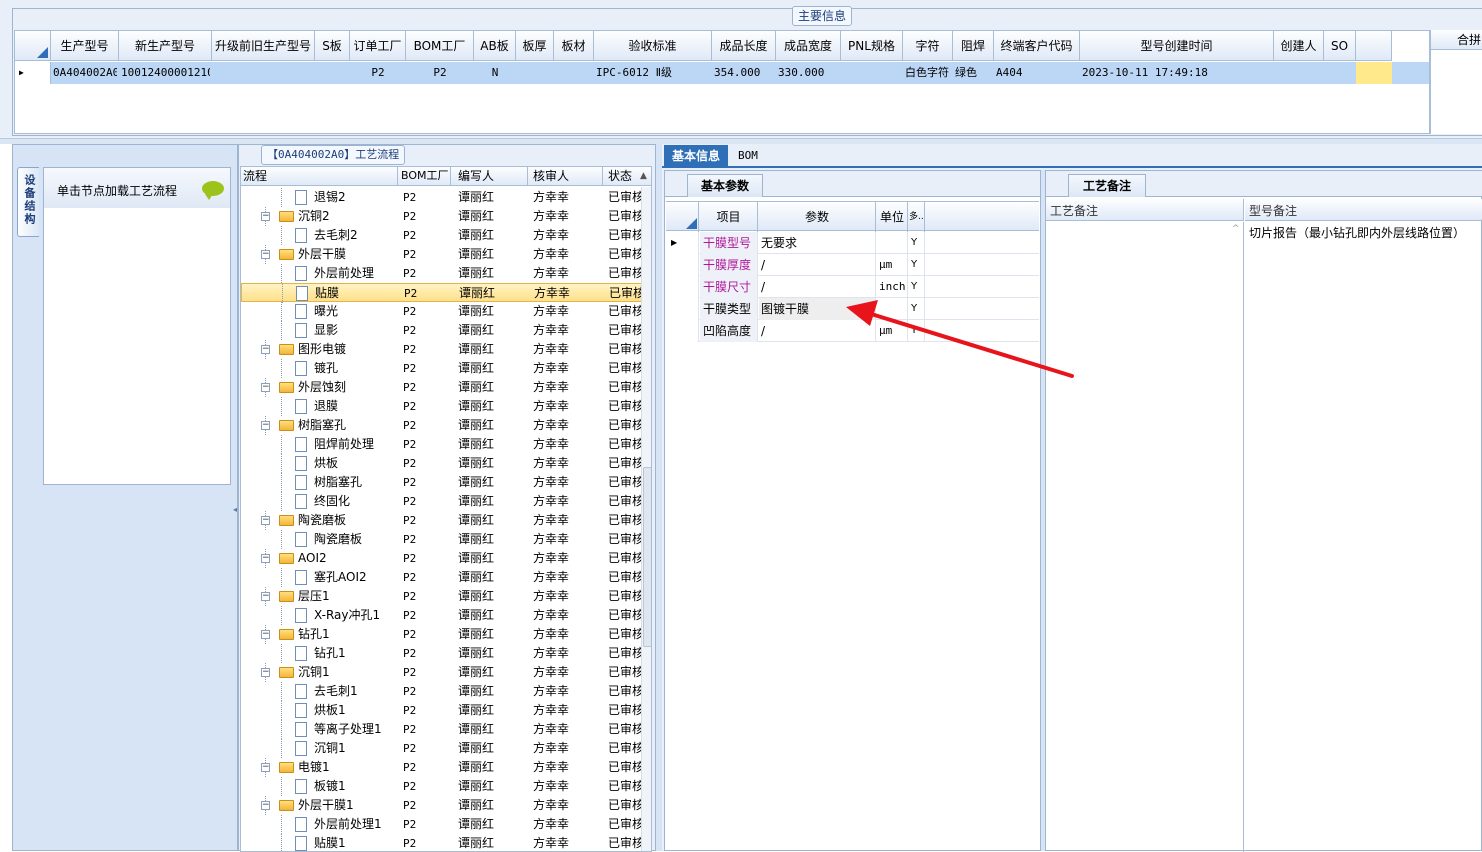  I want to click on flow-tree-row: 烘板 P2 谭丽红 方幸幸 已审核, so click(442, 463).